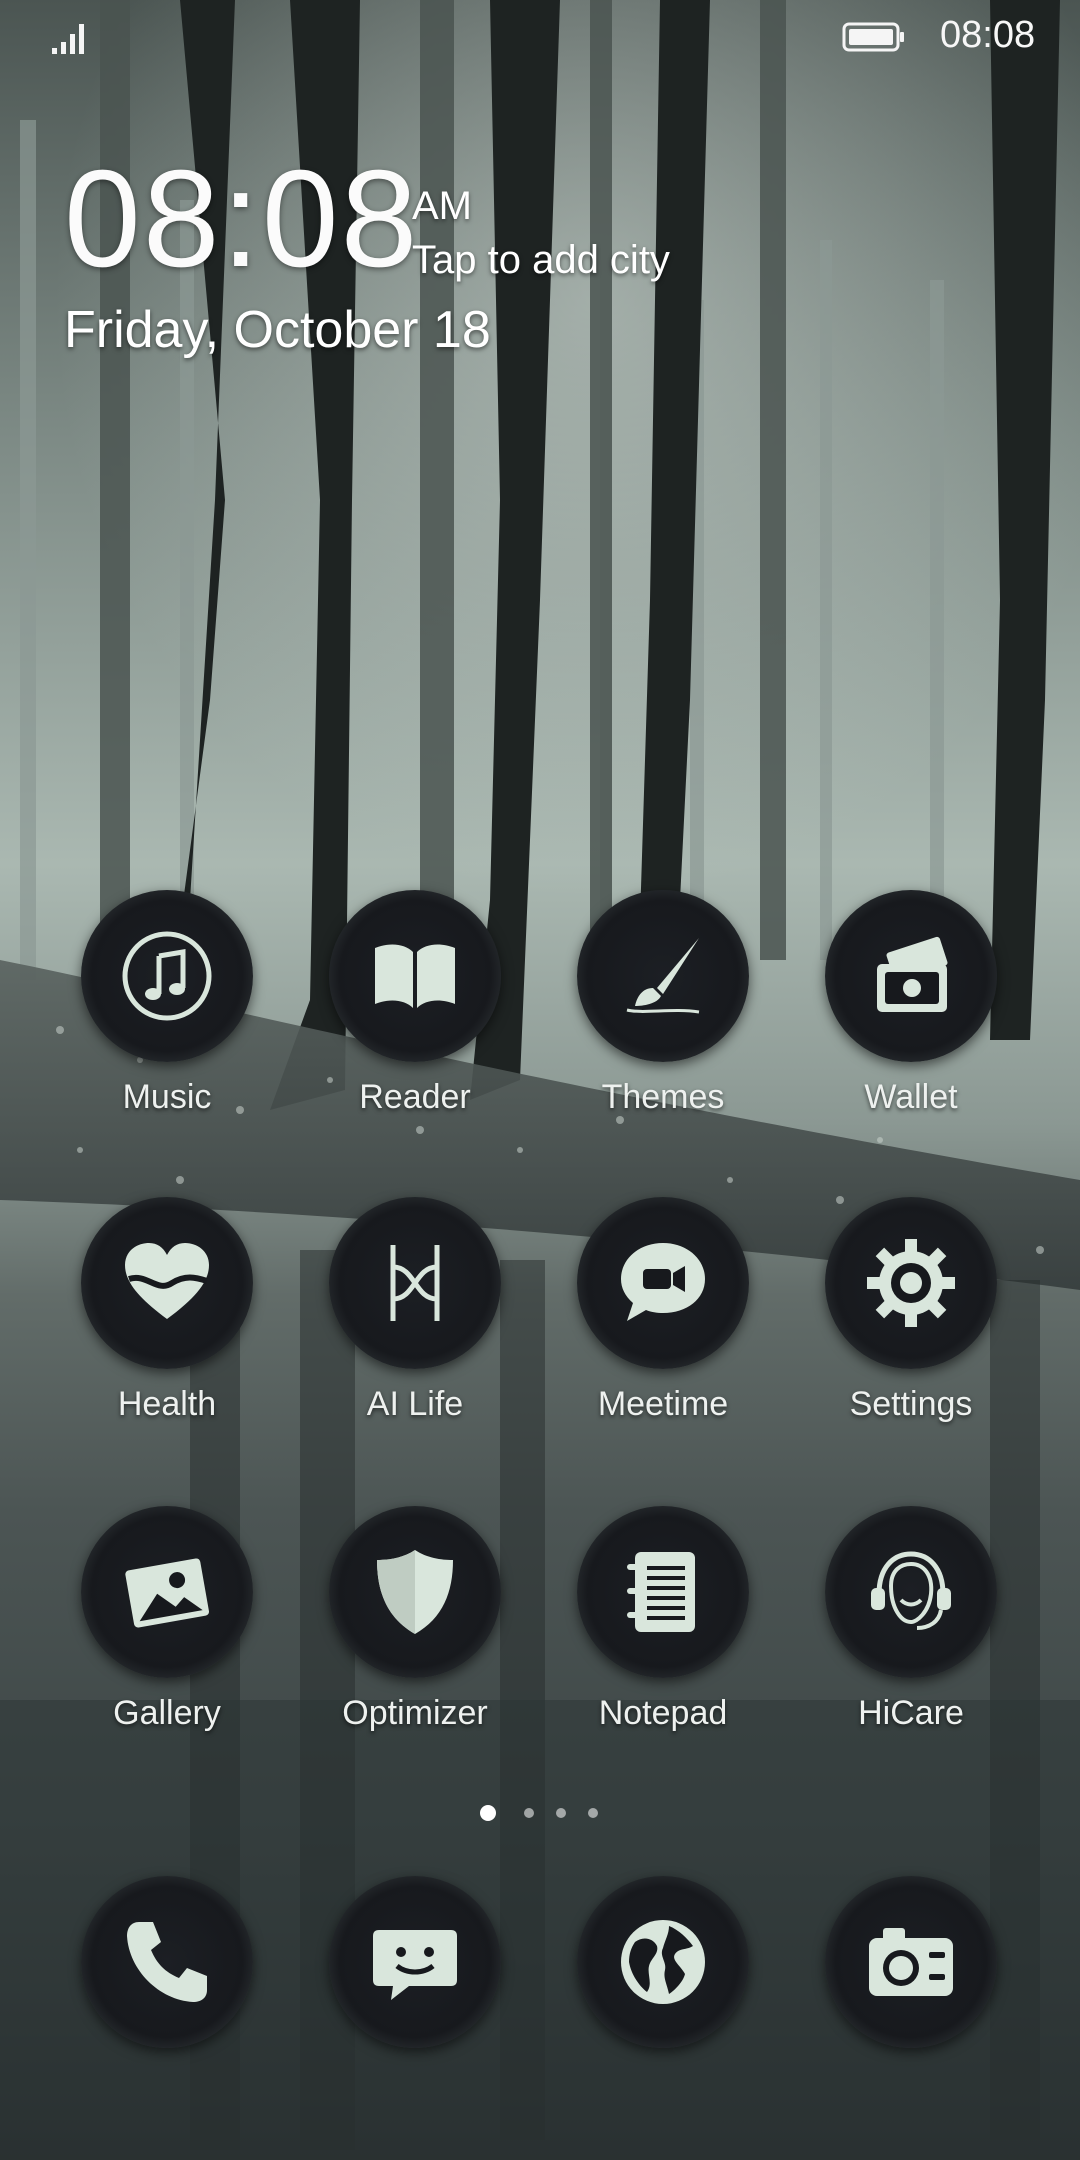  I want to click on ai-life-icon, so click(415, 1283).